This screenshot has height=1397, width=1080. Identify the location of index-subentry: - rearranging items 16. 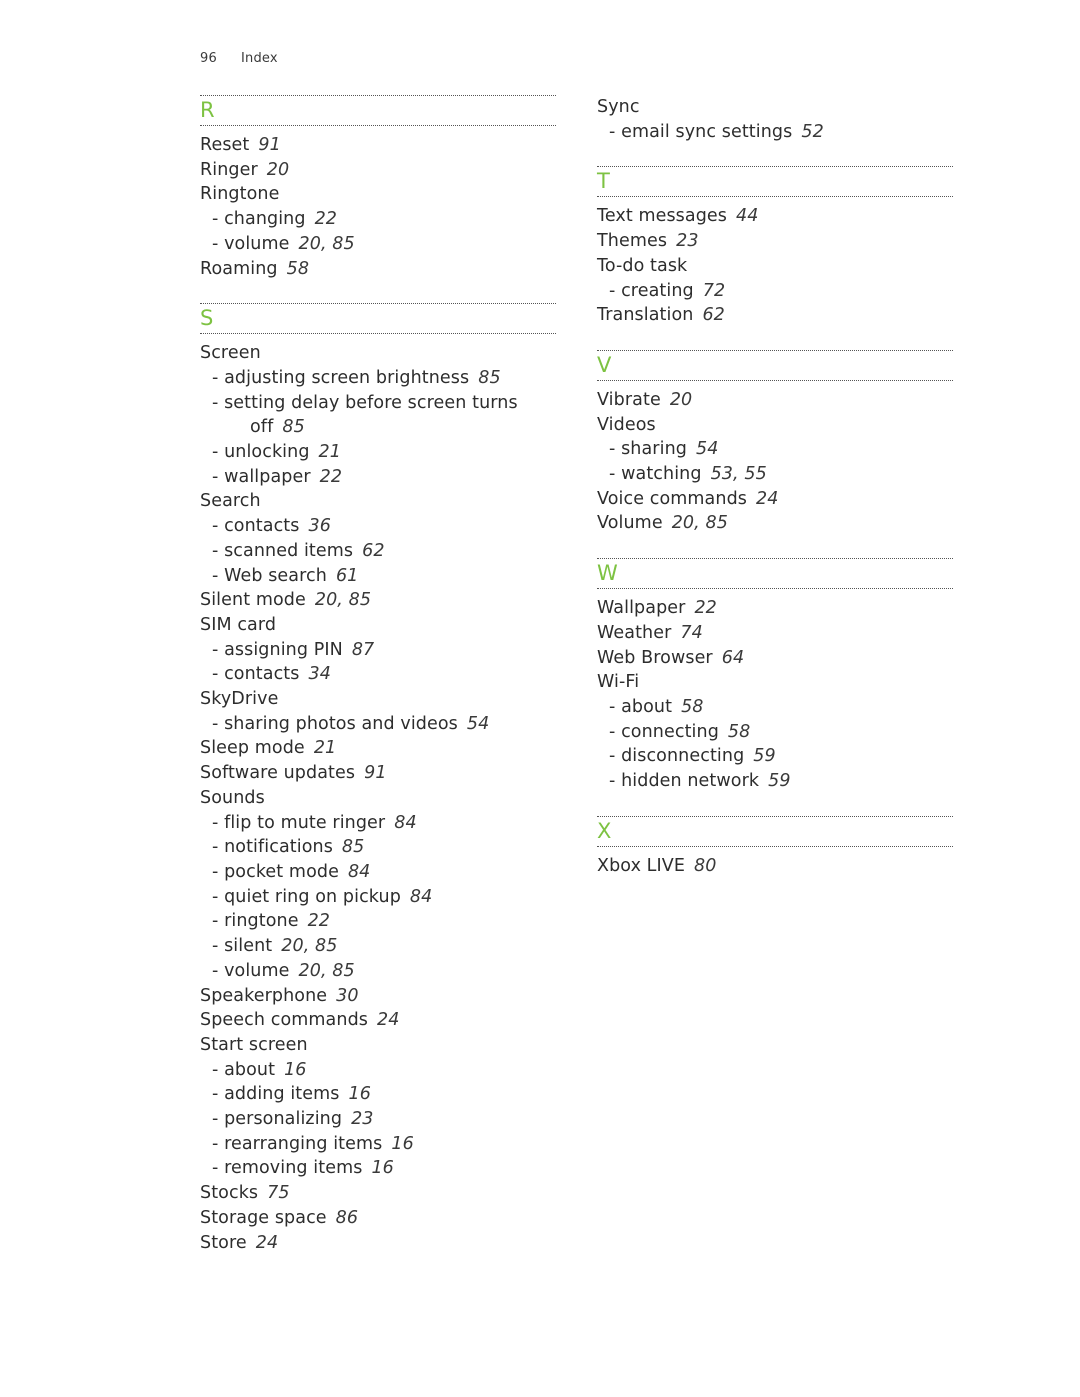
(378, 1144).